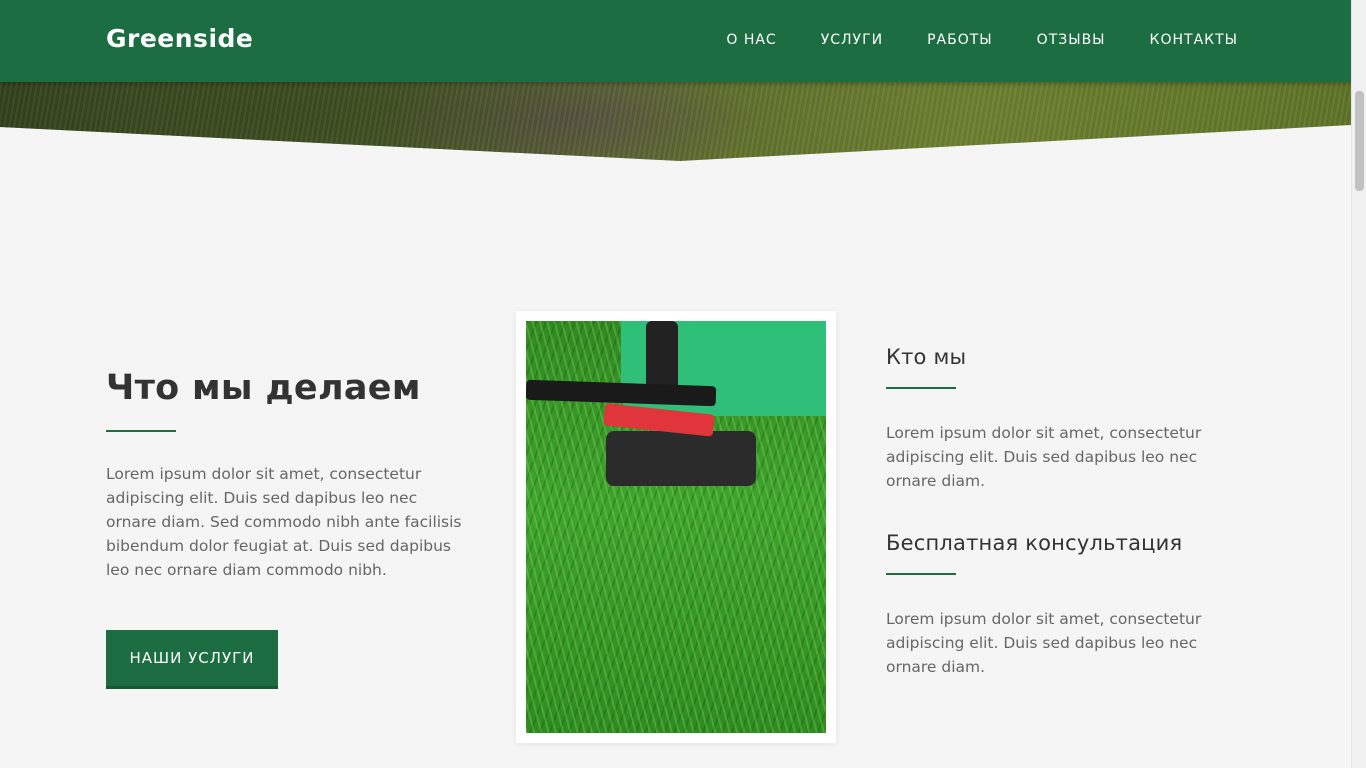  Describe the element at coordinates (179, 38) in the screenshot. I see `brand-logo: Greenside` at that location.